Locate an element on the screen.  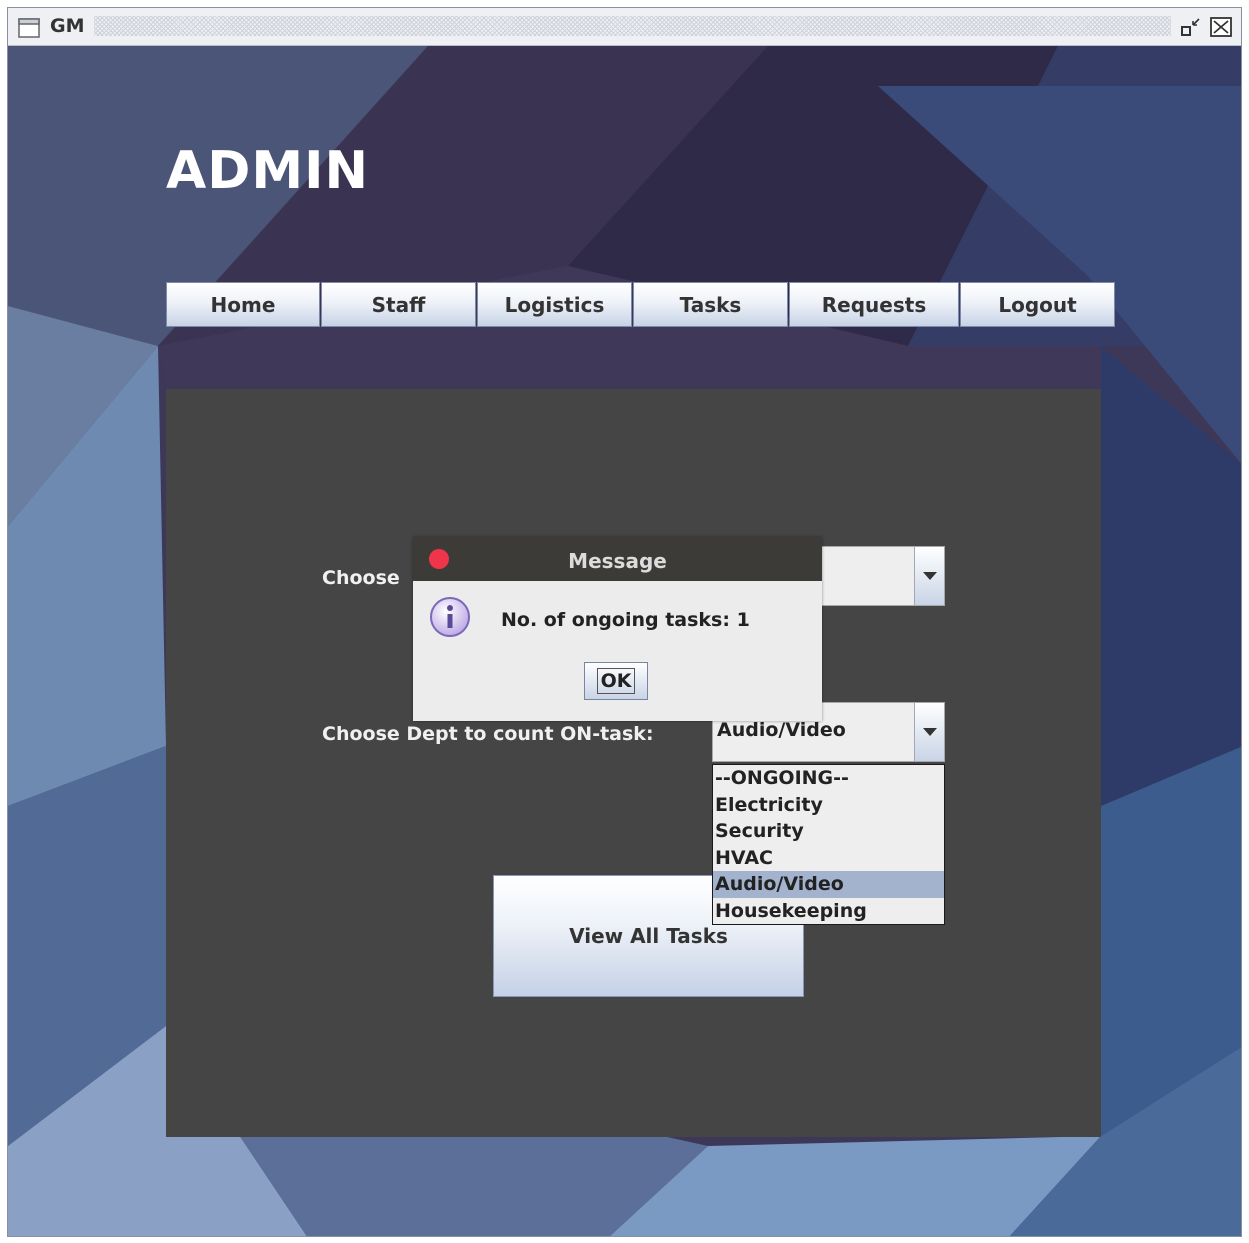
message-dialog: Message No. of ongoing tasks: 1 OK is located at coordinates (617, 629).